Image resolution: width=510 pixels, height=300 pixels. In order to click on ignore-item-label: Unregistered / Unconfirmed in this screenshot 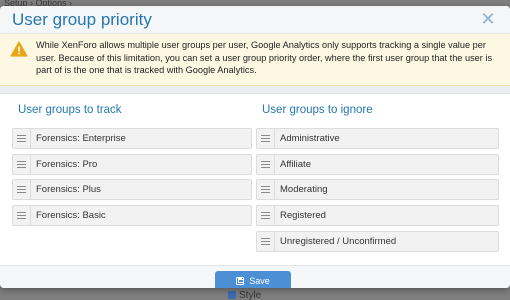, I will do `click(338, 241)`.